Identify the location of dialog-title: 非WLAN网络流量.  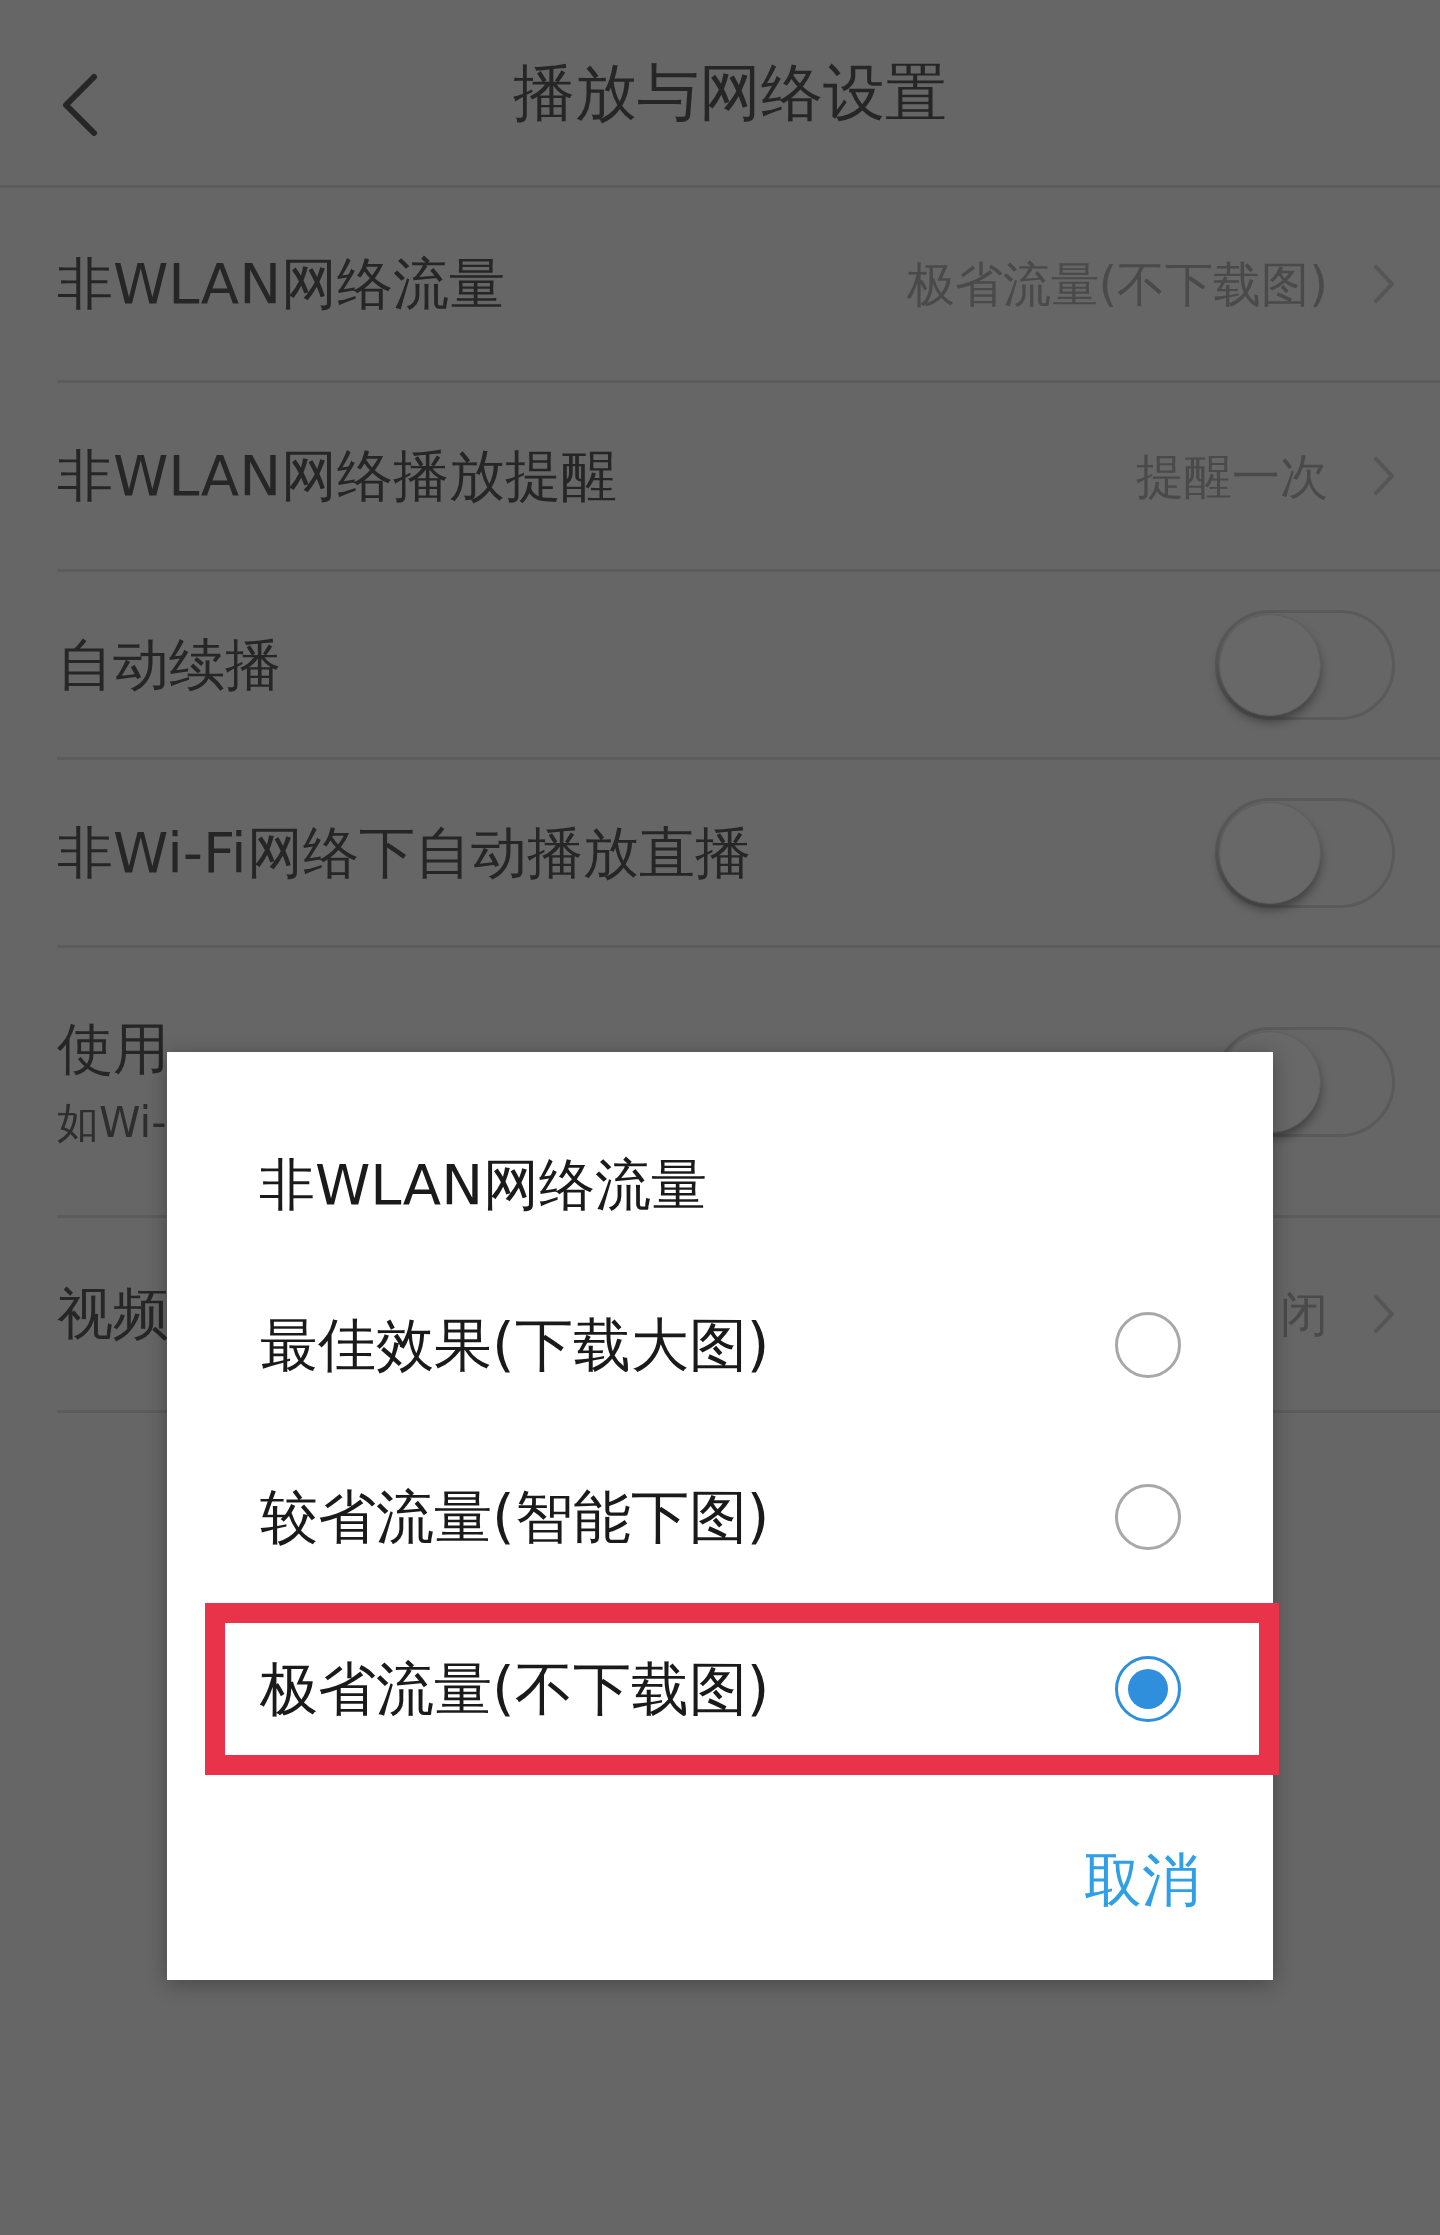
(483, 1185).